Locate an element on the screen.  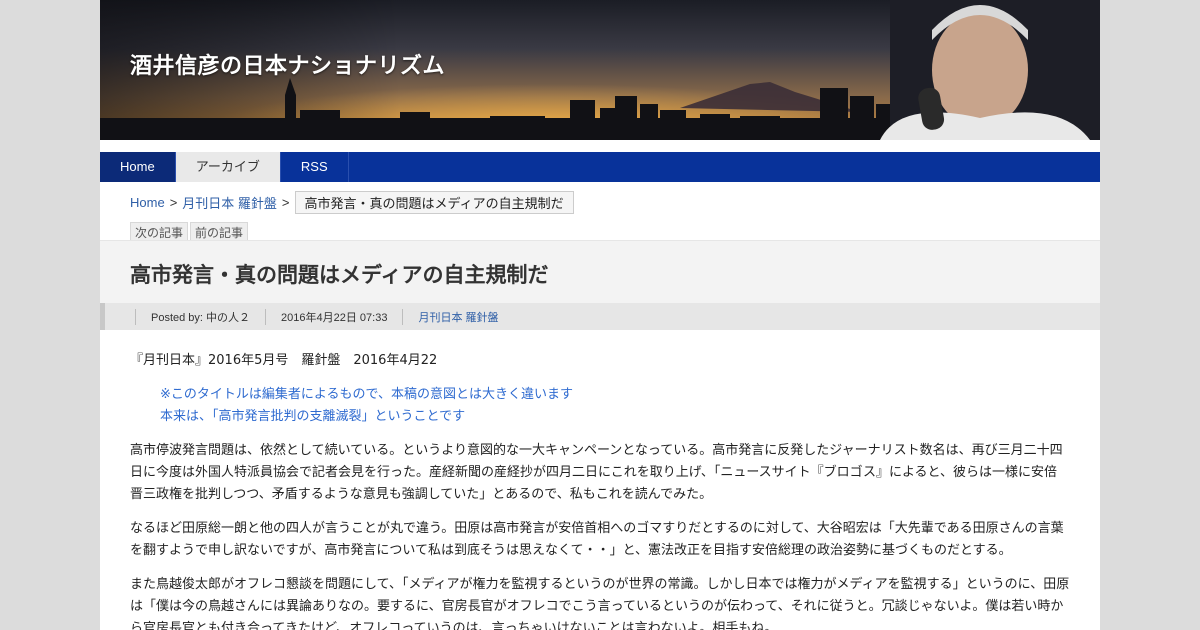
post-title: 高市発言・真の問題はメディアの自主規制だ is located at coordinates (339, 275).